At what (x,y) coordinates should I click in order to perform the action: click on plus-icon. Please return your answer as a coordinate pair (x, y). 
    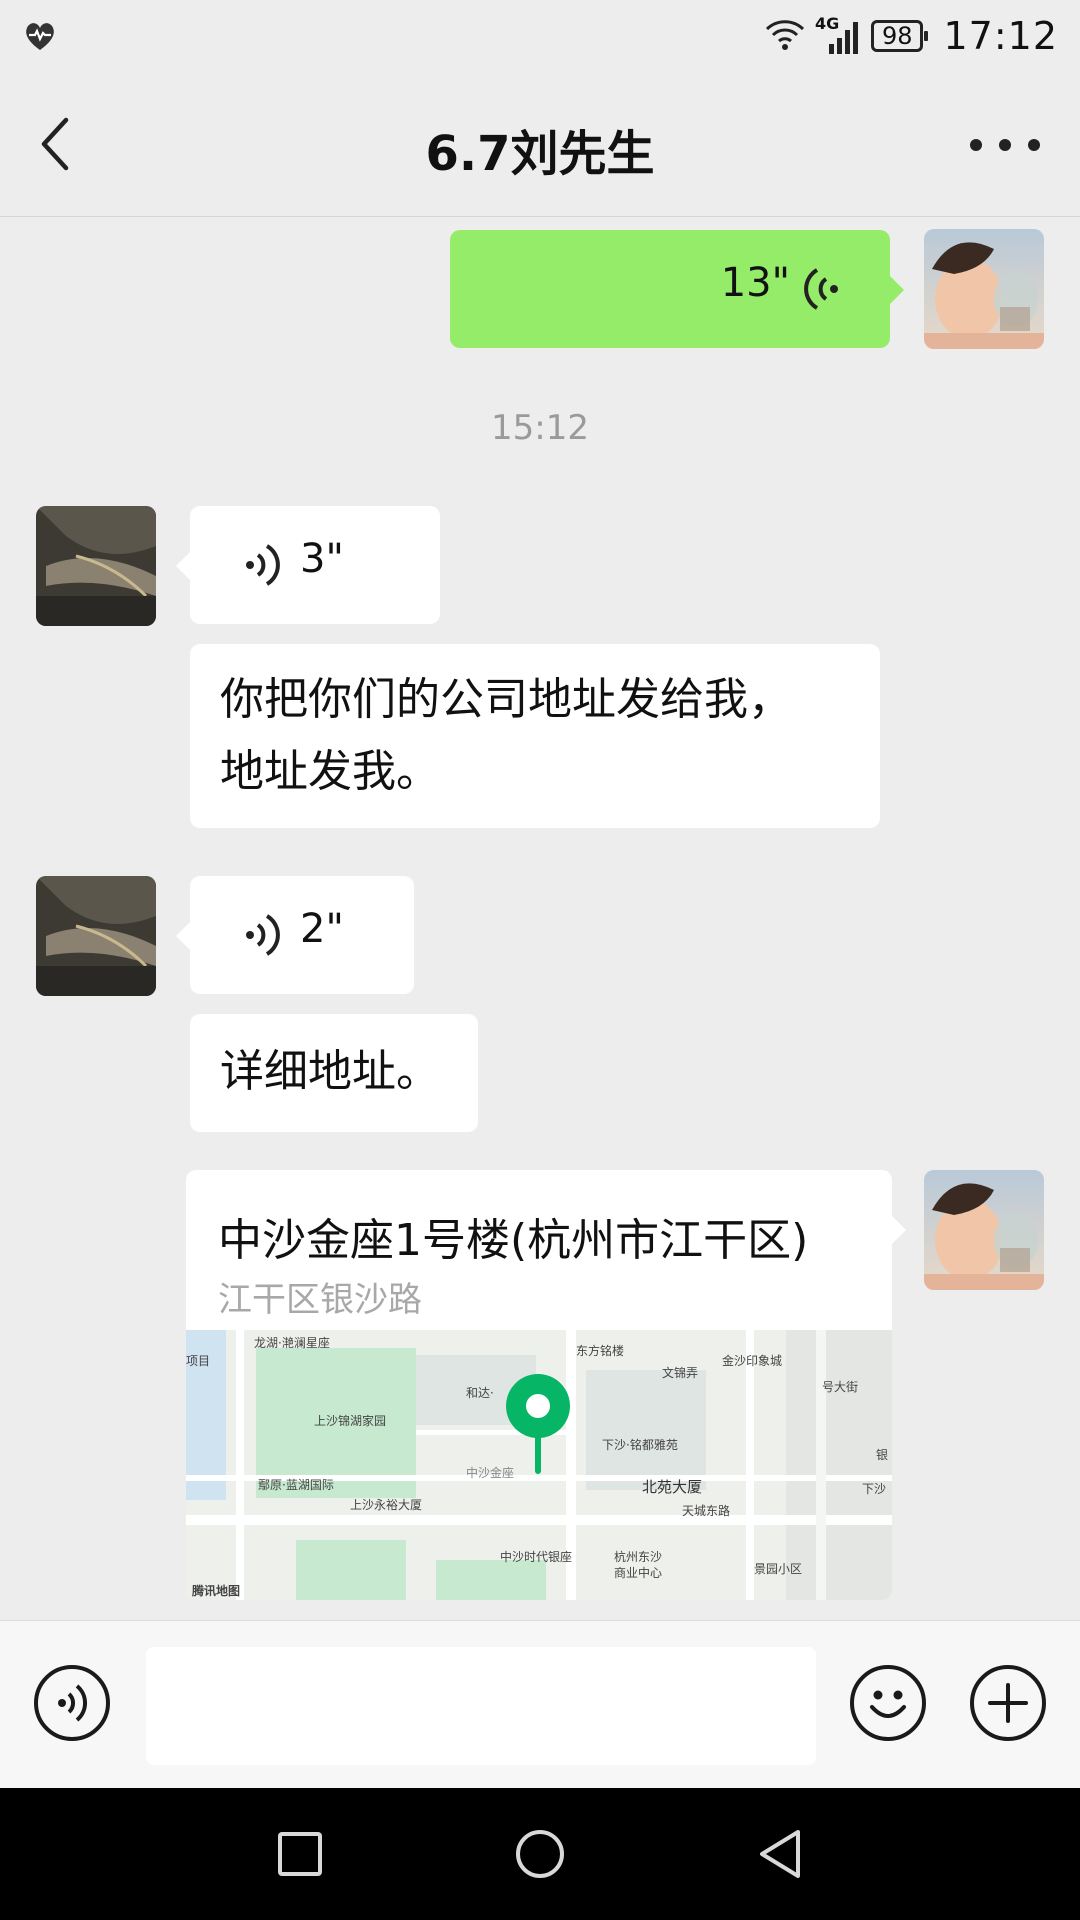
    Looking at the image, I should click on (1008, 1703).